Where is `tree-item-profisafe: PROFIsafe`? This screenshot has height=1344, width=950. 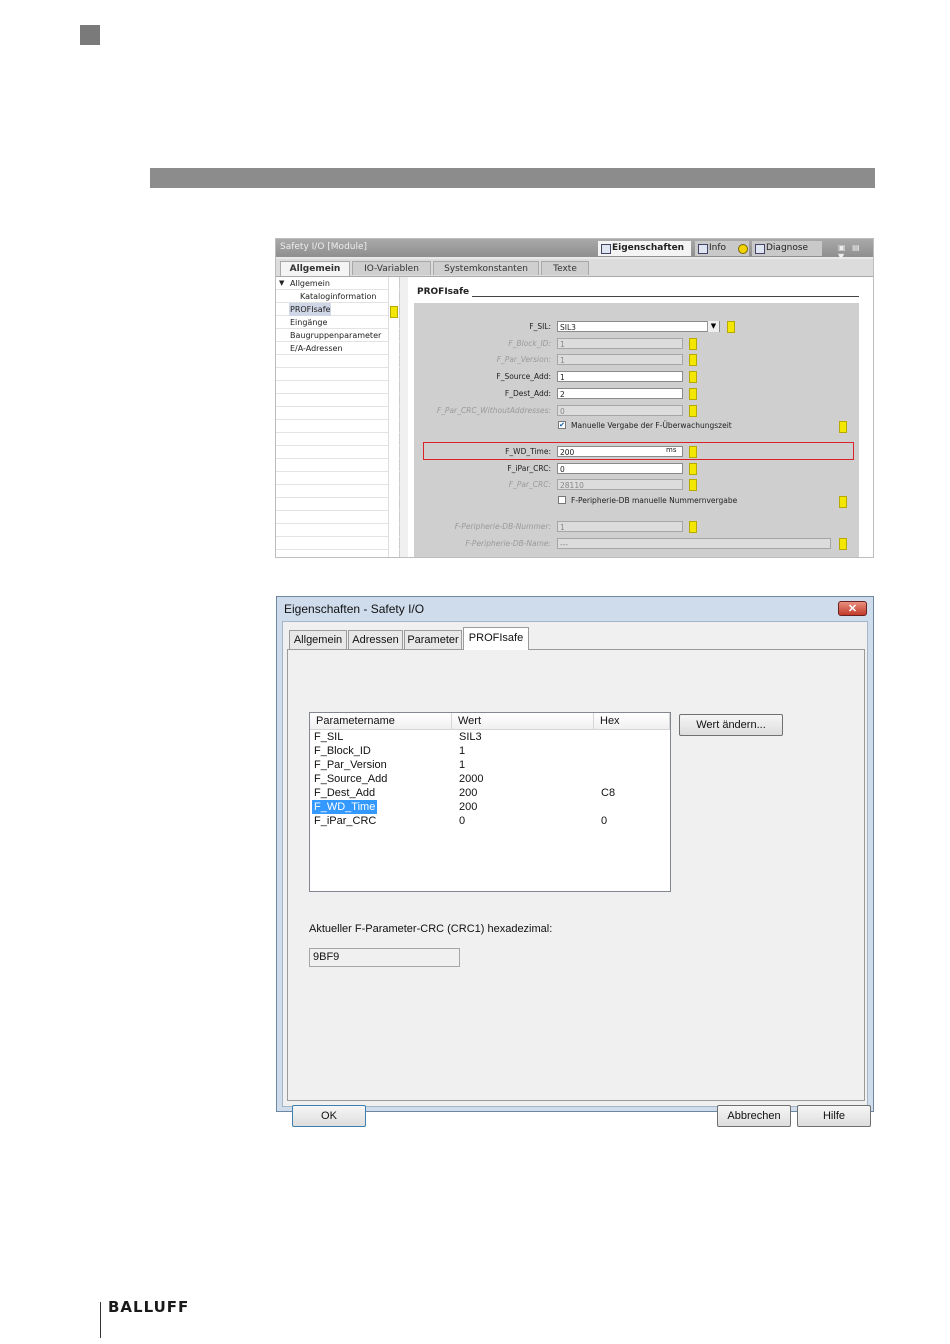 tree-item-profisafe: PROFIsafe is located at coordinates (338, 309).